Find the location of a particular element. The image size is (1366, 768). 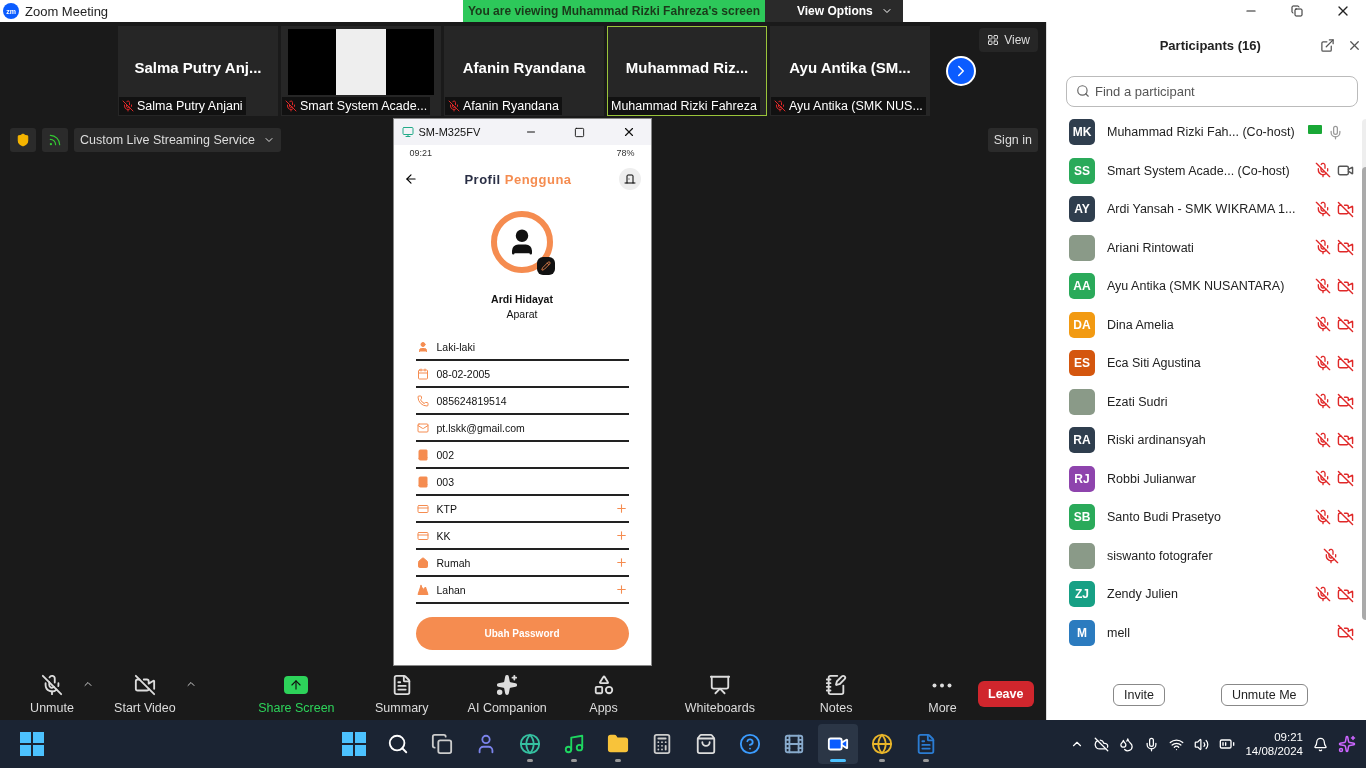

participant-name: Ariani Rintowati is located at coordinates (1201, 247).